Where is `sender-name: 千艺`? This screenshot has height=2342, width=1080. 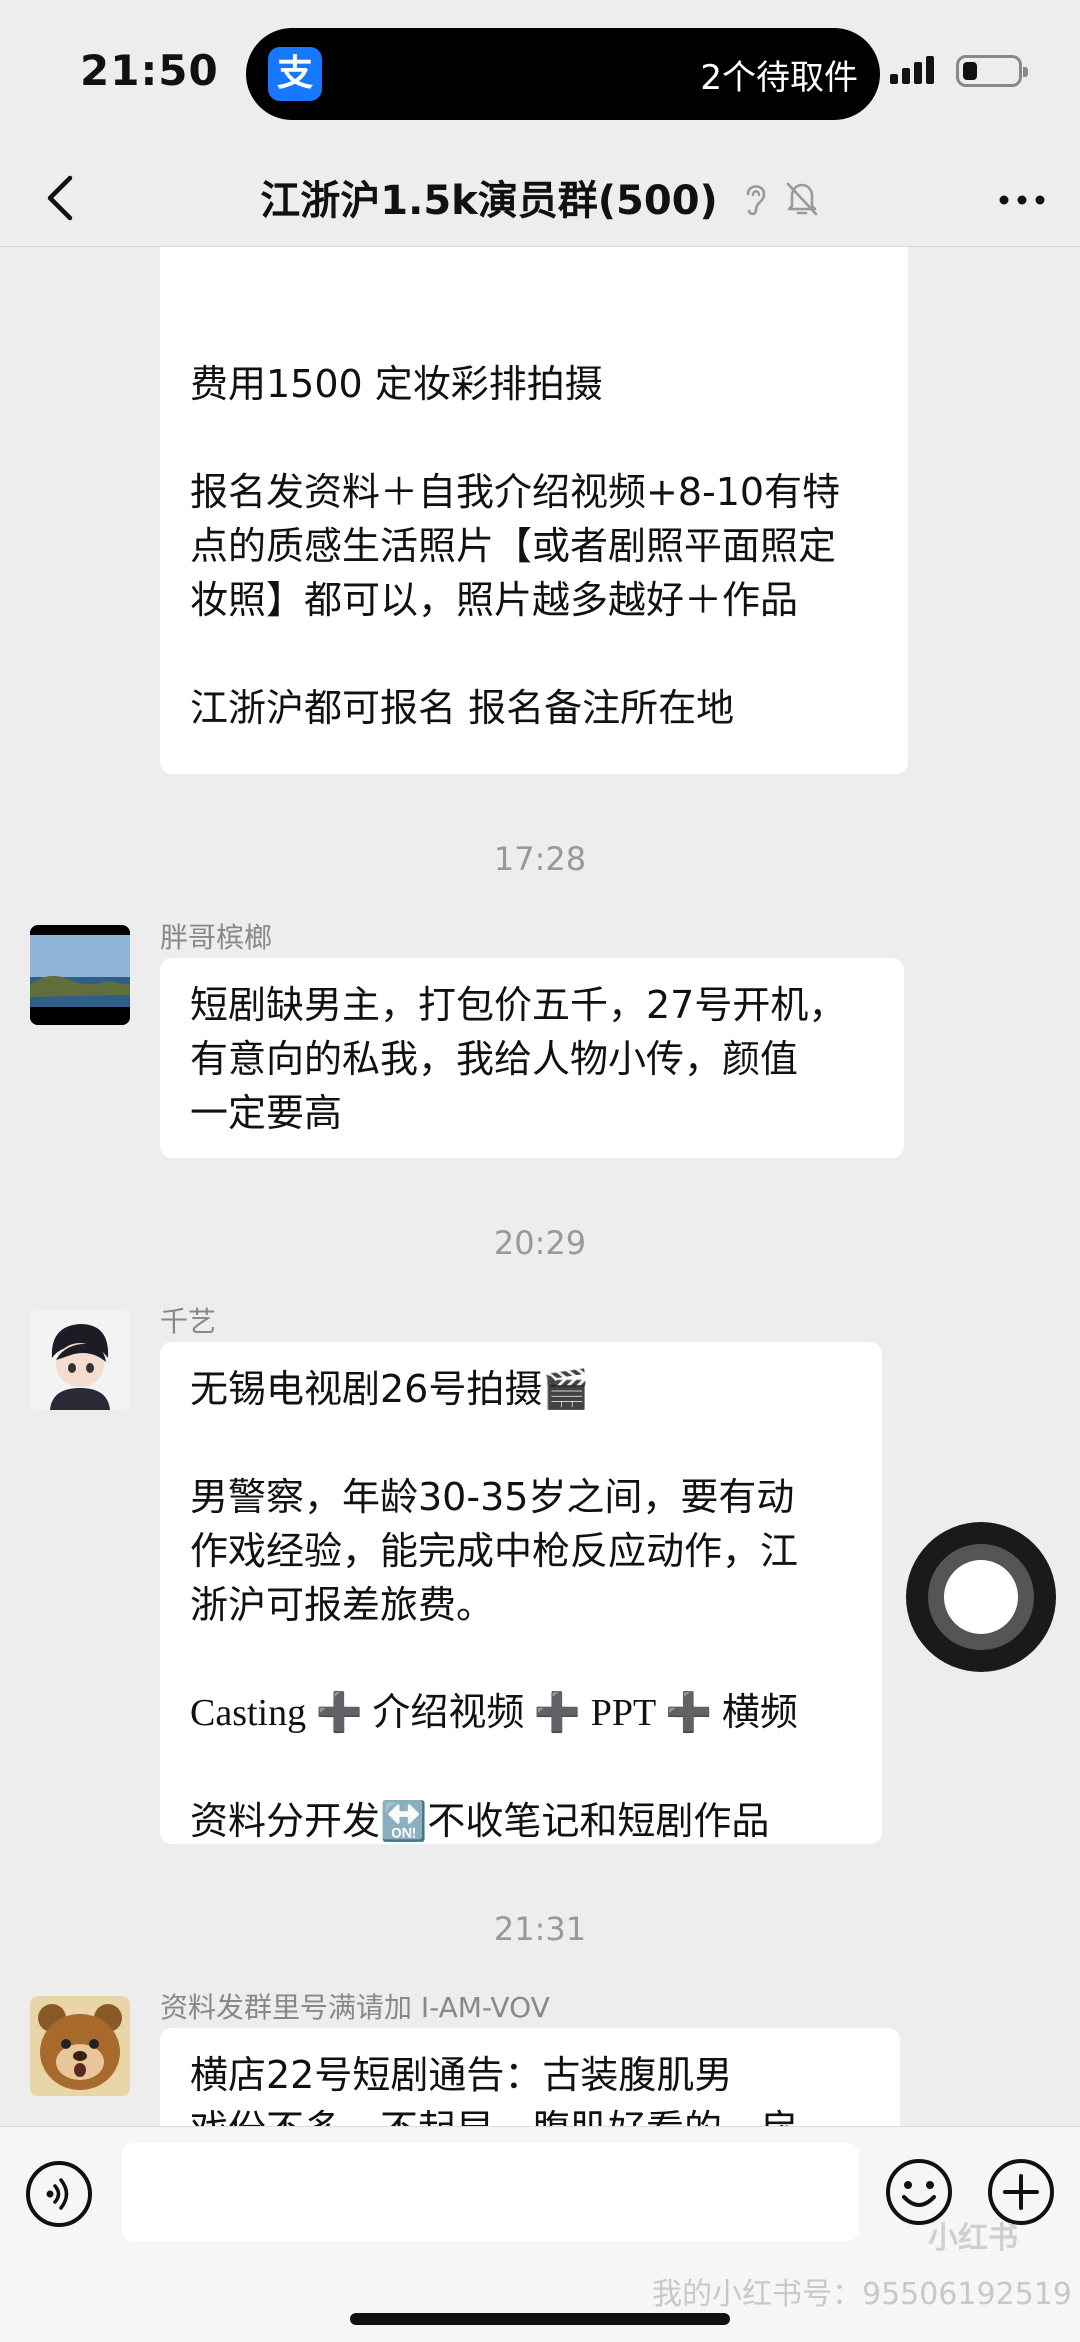 sender-name: 千艺 is located at coordinates (188, 1321).